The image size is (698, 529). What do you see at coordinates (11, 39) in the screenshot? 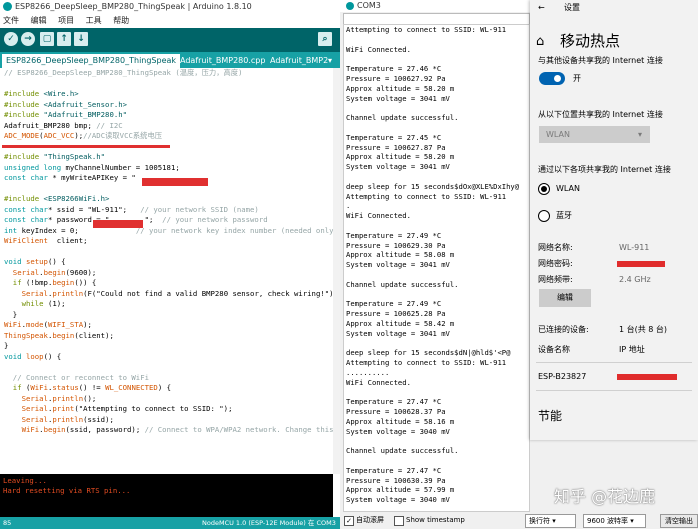
I see `verify-button: ✓` at bounding box center [11, 39].